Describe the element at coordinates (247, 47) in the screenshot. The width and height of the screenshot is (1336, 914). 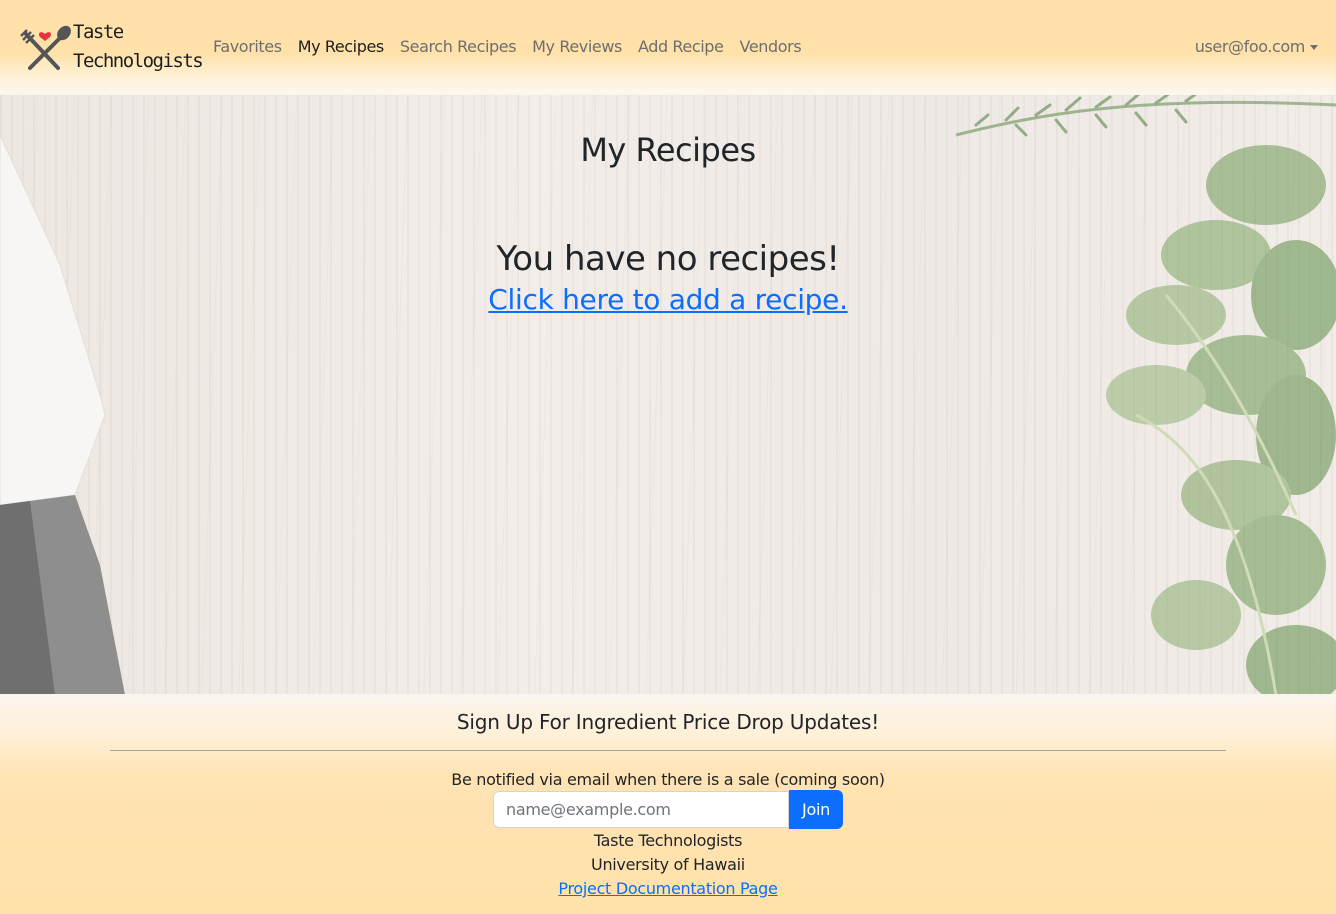
I see `nav-item-favorites: Favorites` at that location.